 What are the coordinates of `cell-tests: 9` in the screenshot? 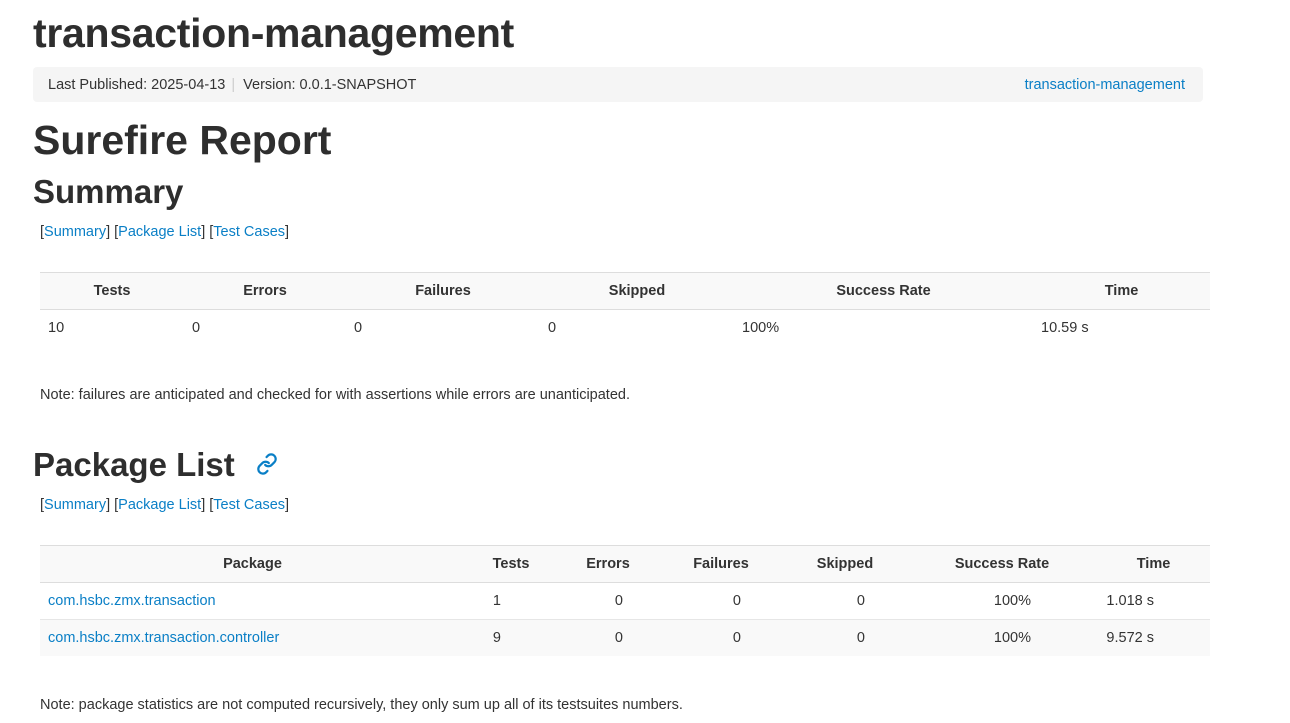 It's located at (511, 637).